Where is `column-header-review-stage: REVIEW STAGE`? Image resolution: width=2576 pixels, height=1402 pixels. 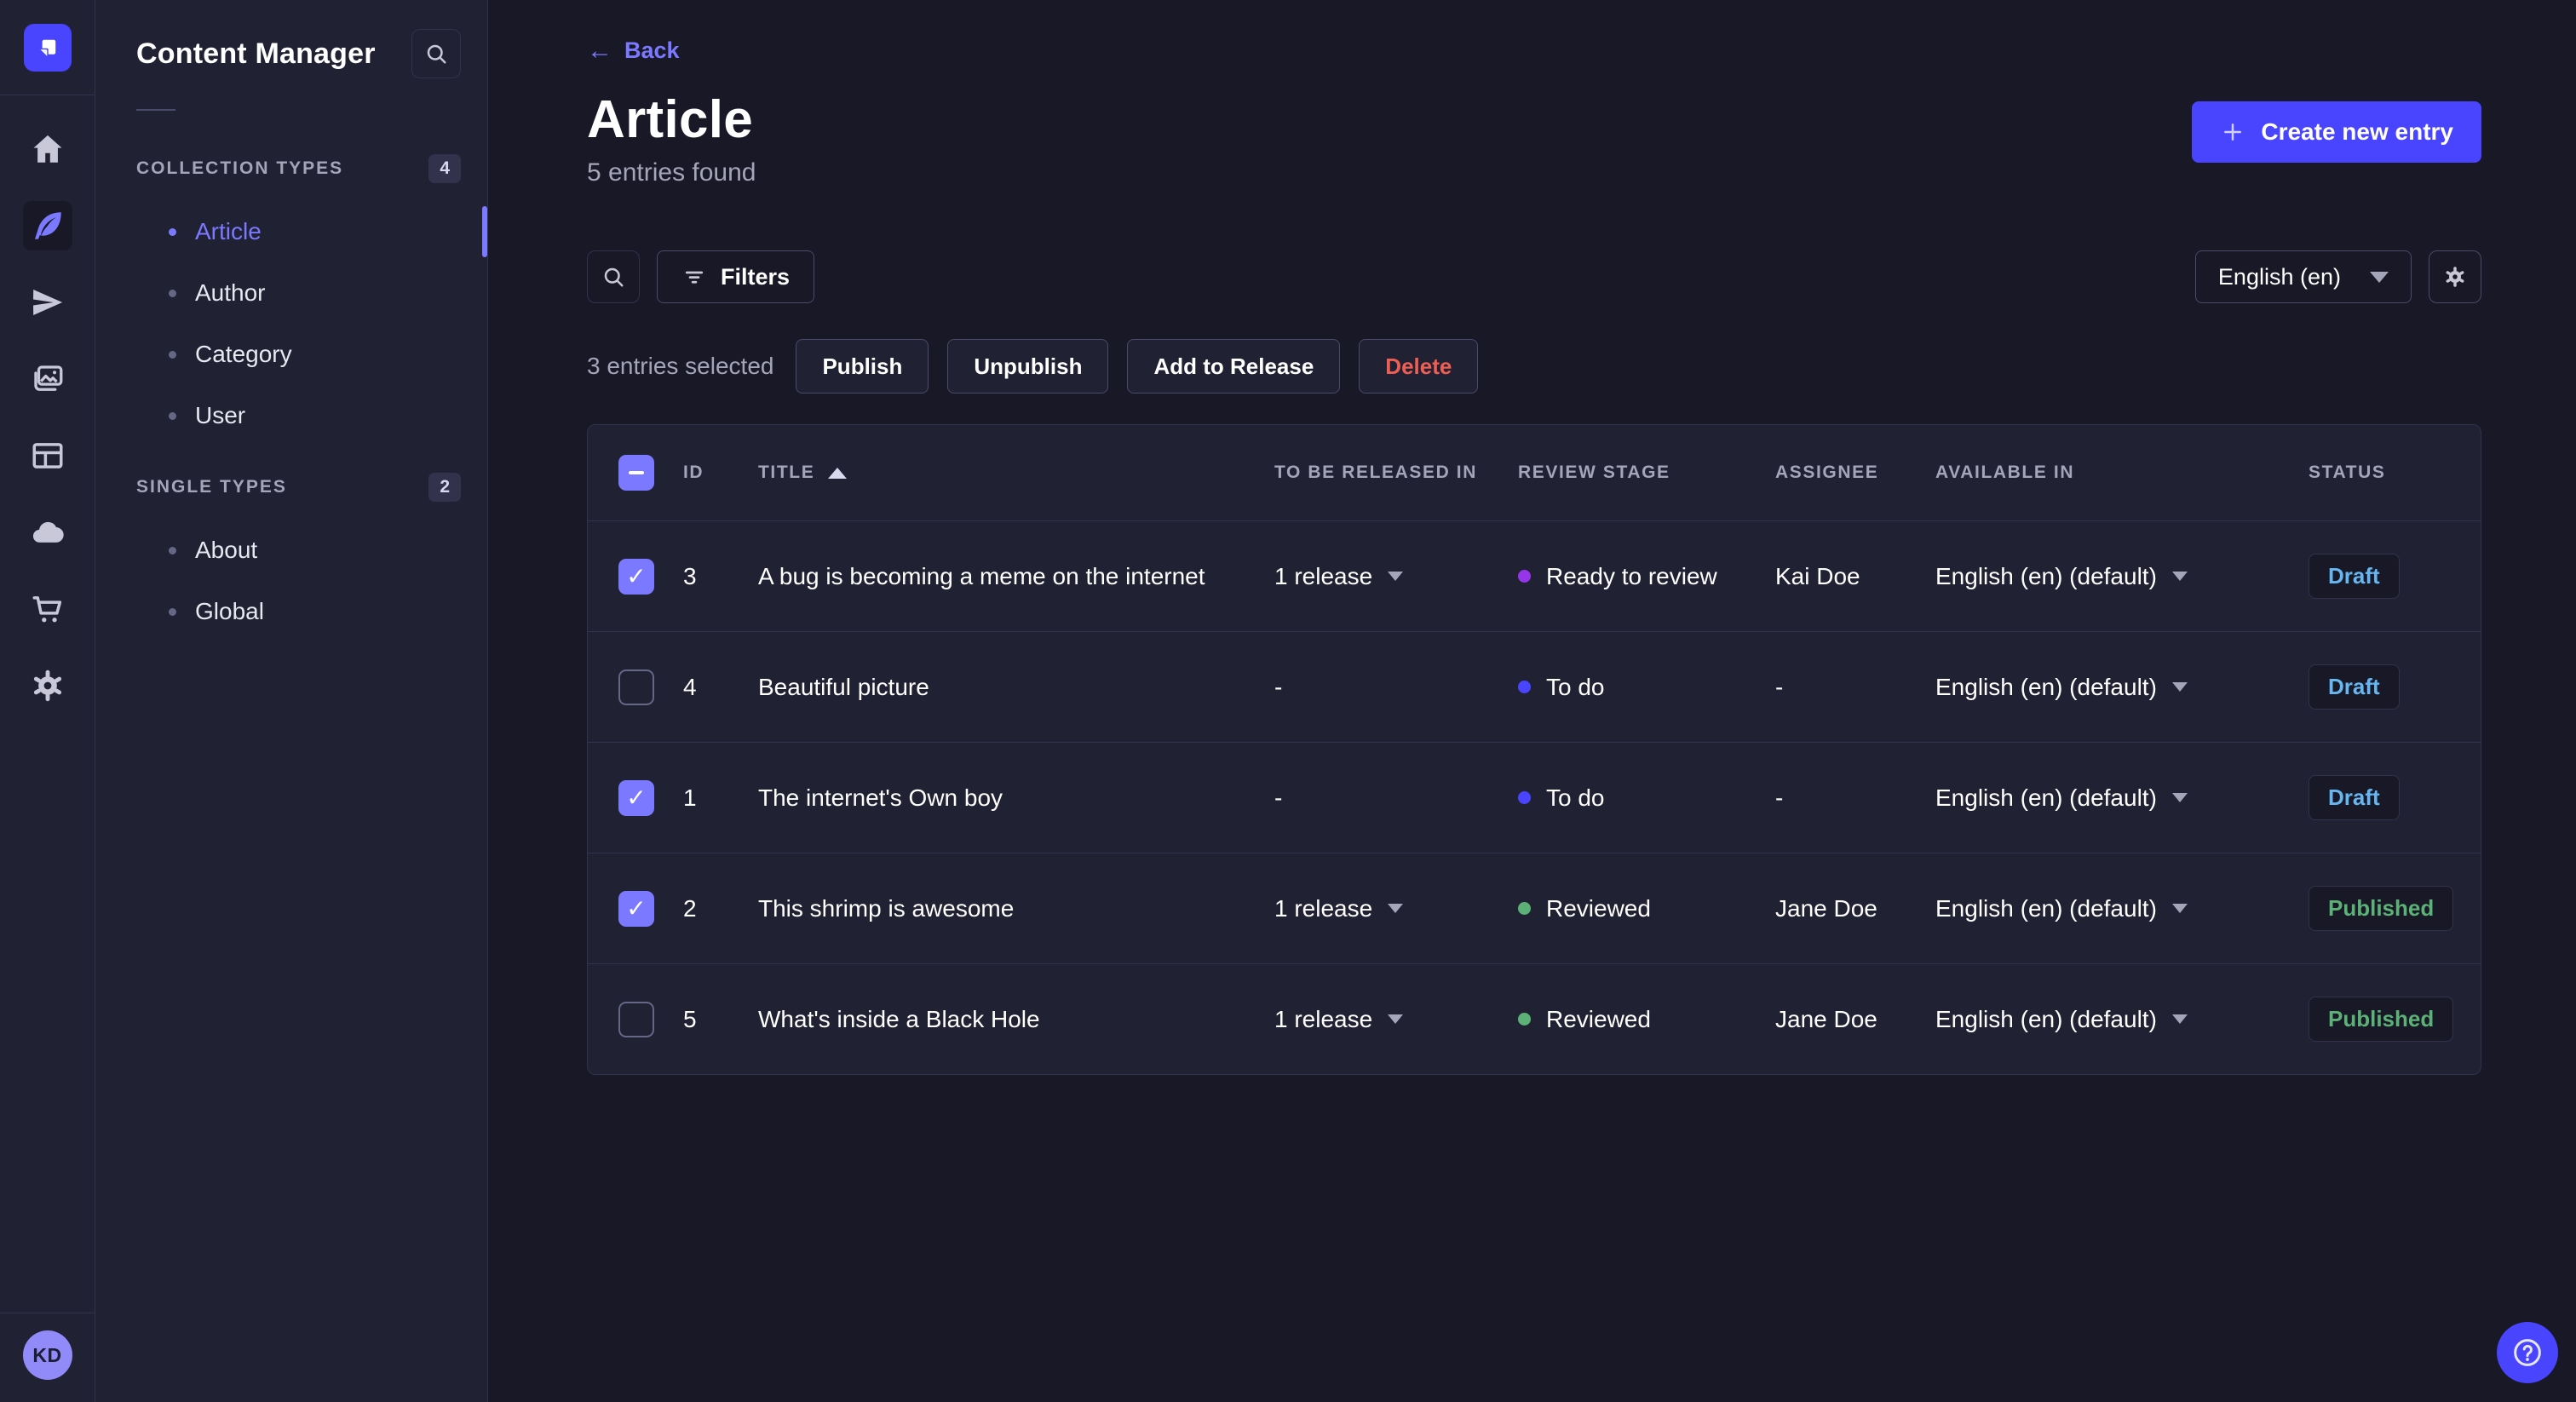 column-header-review-stage: REVIEW STAGE is located at coordinates (1647, 473).